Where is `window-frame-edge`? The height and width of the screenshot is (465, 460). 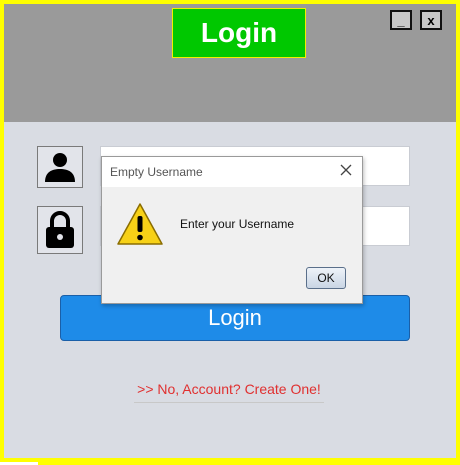
window-frame-edge is located at coordinates (249, 461).